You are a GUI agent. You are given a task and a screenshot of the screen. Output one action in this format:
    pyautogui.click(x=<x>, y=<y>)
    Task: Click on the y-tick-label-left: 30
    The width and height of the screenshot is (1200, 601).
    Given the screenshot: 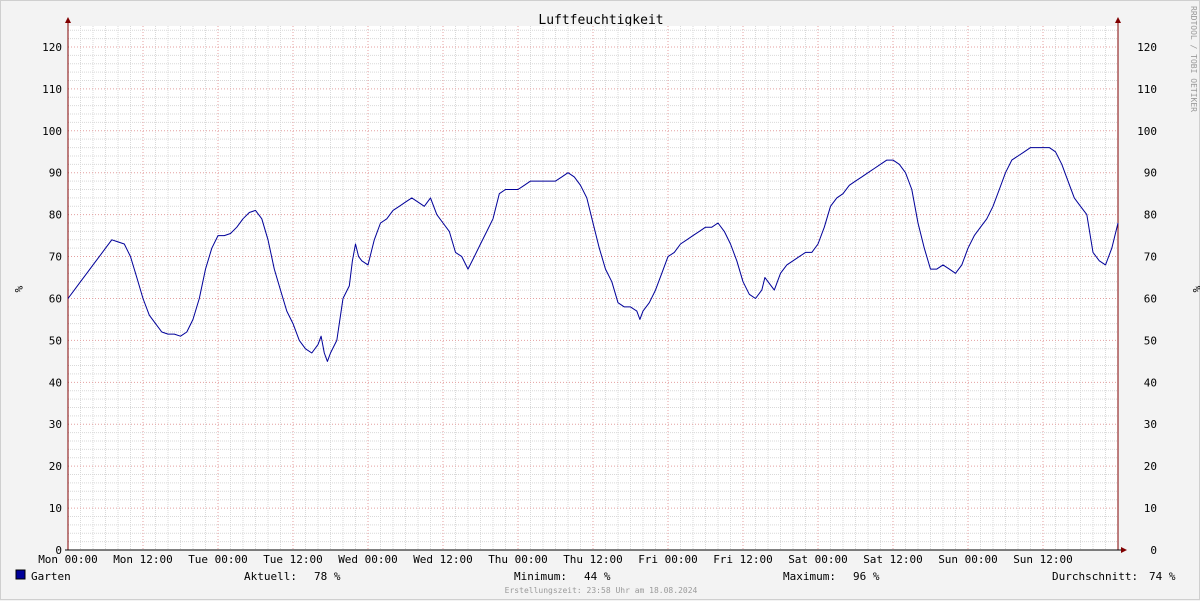 What is the action you would take?
    pyautogui.click(x=55, y=424)
    